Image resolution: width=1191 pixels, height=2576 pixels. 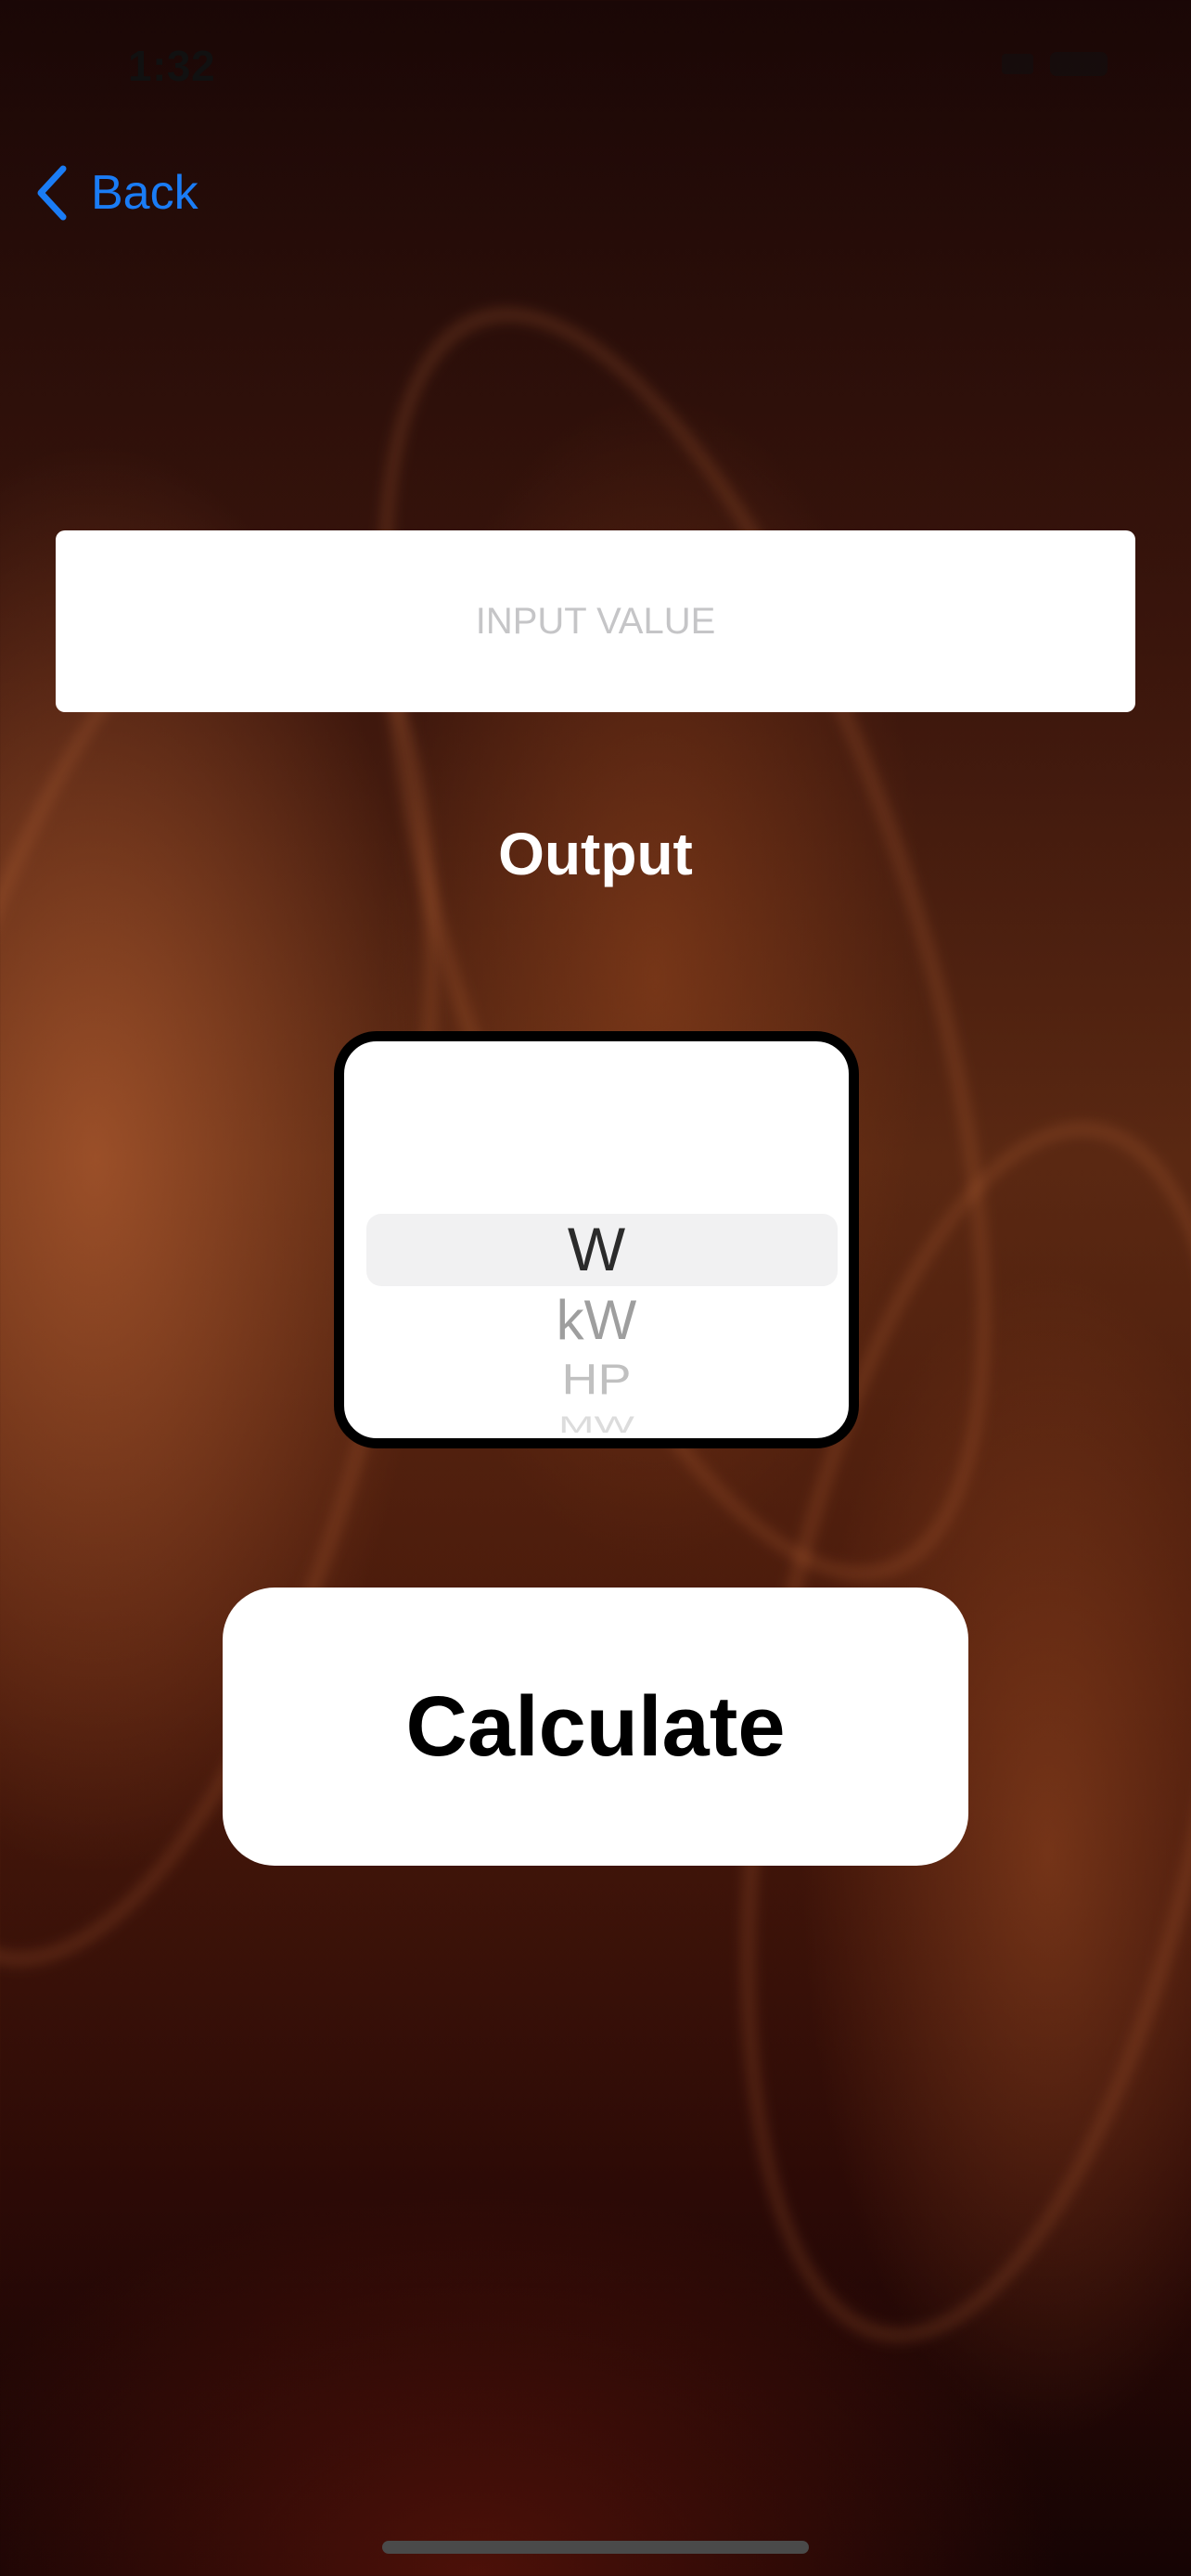 What do you see at coordinates (595, 621) in the screenshot?
I see `value-input` at bounding box center [595, 621].